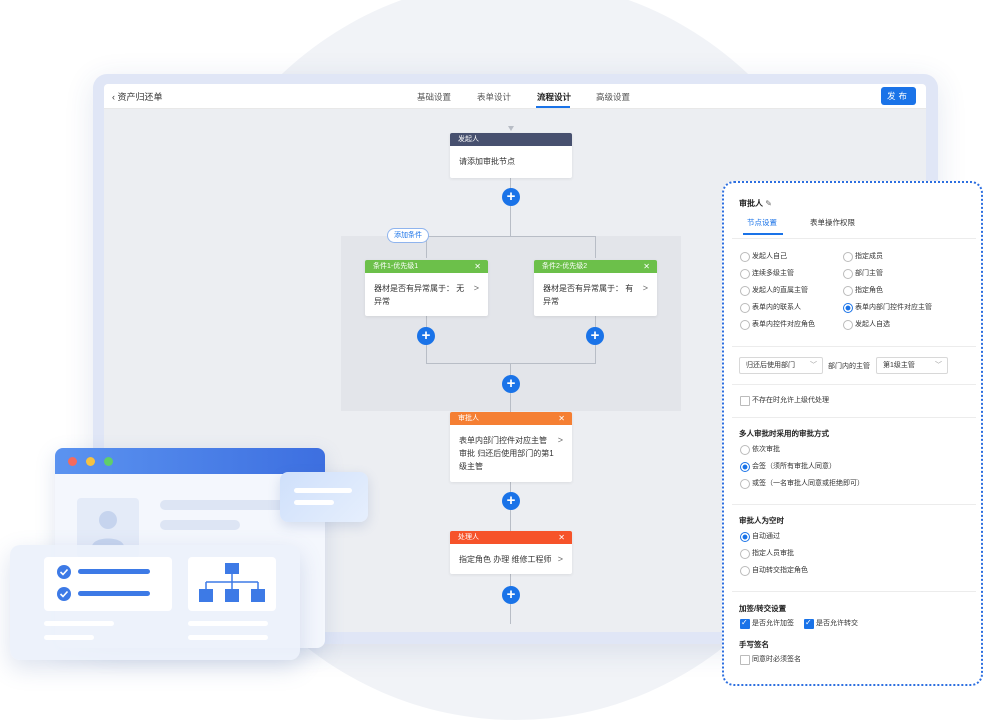 The height and width of the screenshot is (720, 1000). Describe the element at coordinates (505, 559) in the screenshot. I see `node-body: 指定角色 办理 维修工程师` at that location.